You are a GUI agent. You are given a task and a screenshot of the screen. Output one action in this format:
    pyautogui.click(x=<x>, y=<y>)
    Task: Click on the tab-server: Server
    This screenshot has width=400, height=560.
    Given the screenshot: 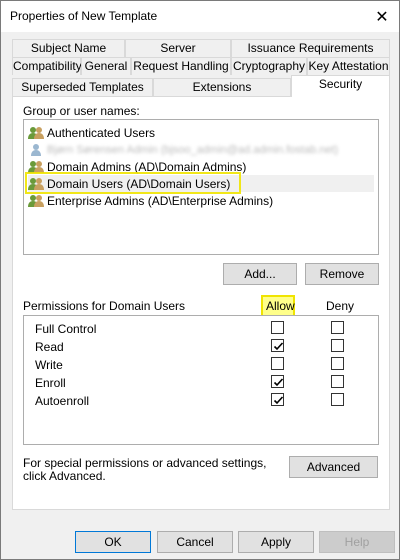 What is the action you would take?
    pyautogui.click(x=178, y=48)
    